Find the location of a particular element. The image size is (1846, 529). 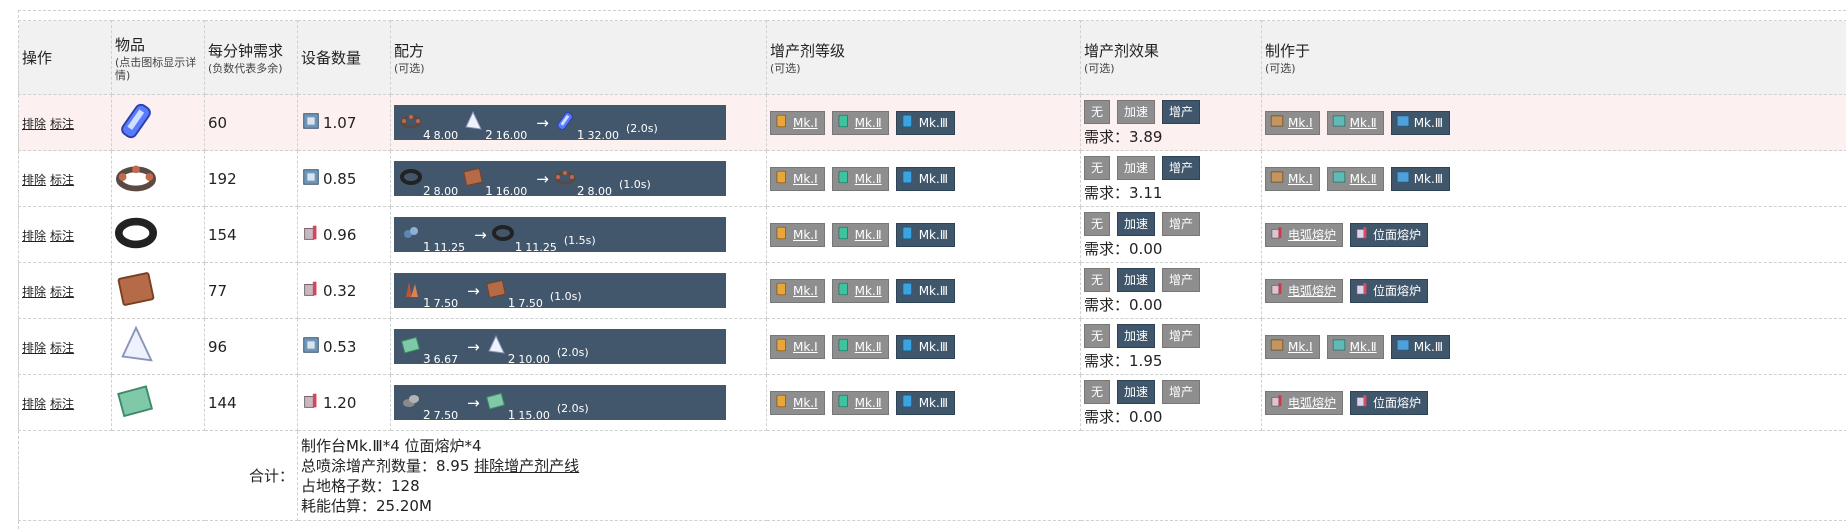

recipe-select: 2 8.00 1 16.00 → 2 8.00 (1.0s) is located at coordinates (560, 179).